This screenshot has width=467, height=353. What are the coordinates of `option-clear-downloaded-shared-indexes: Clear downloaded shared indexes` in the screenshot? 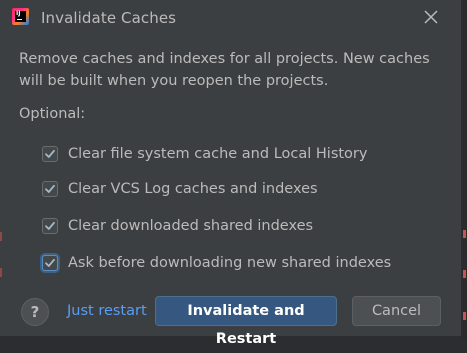 It's located at (177, 226).